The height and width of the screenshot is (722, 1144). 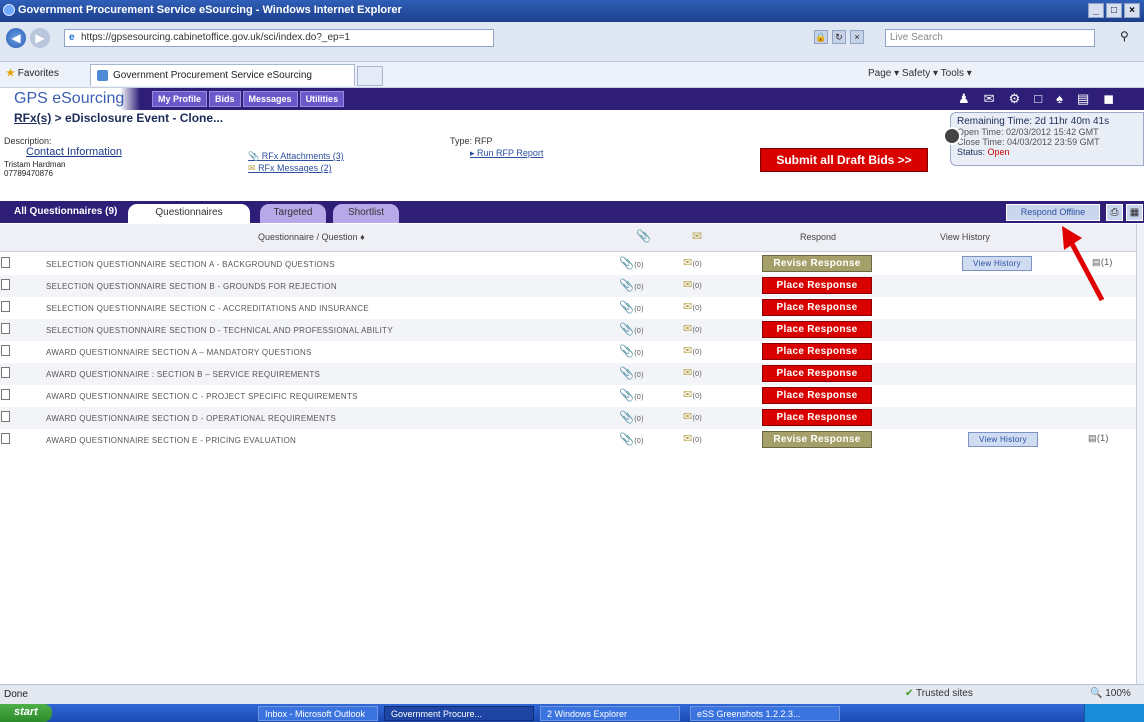 I want to click on settings-icon: ⚙, so click(x=1015, y=99).